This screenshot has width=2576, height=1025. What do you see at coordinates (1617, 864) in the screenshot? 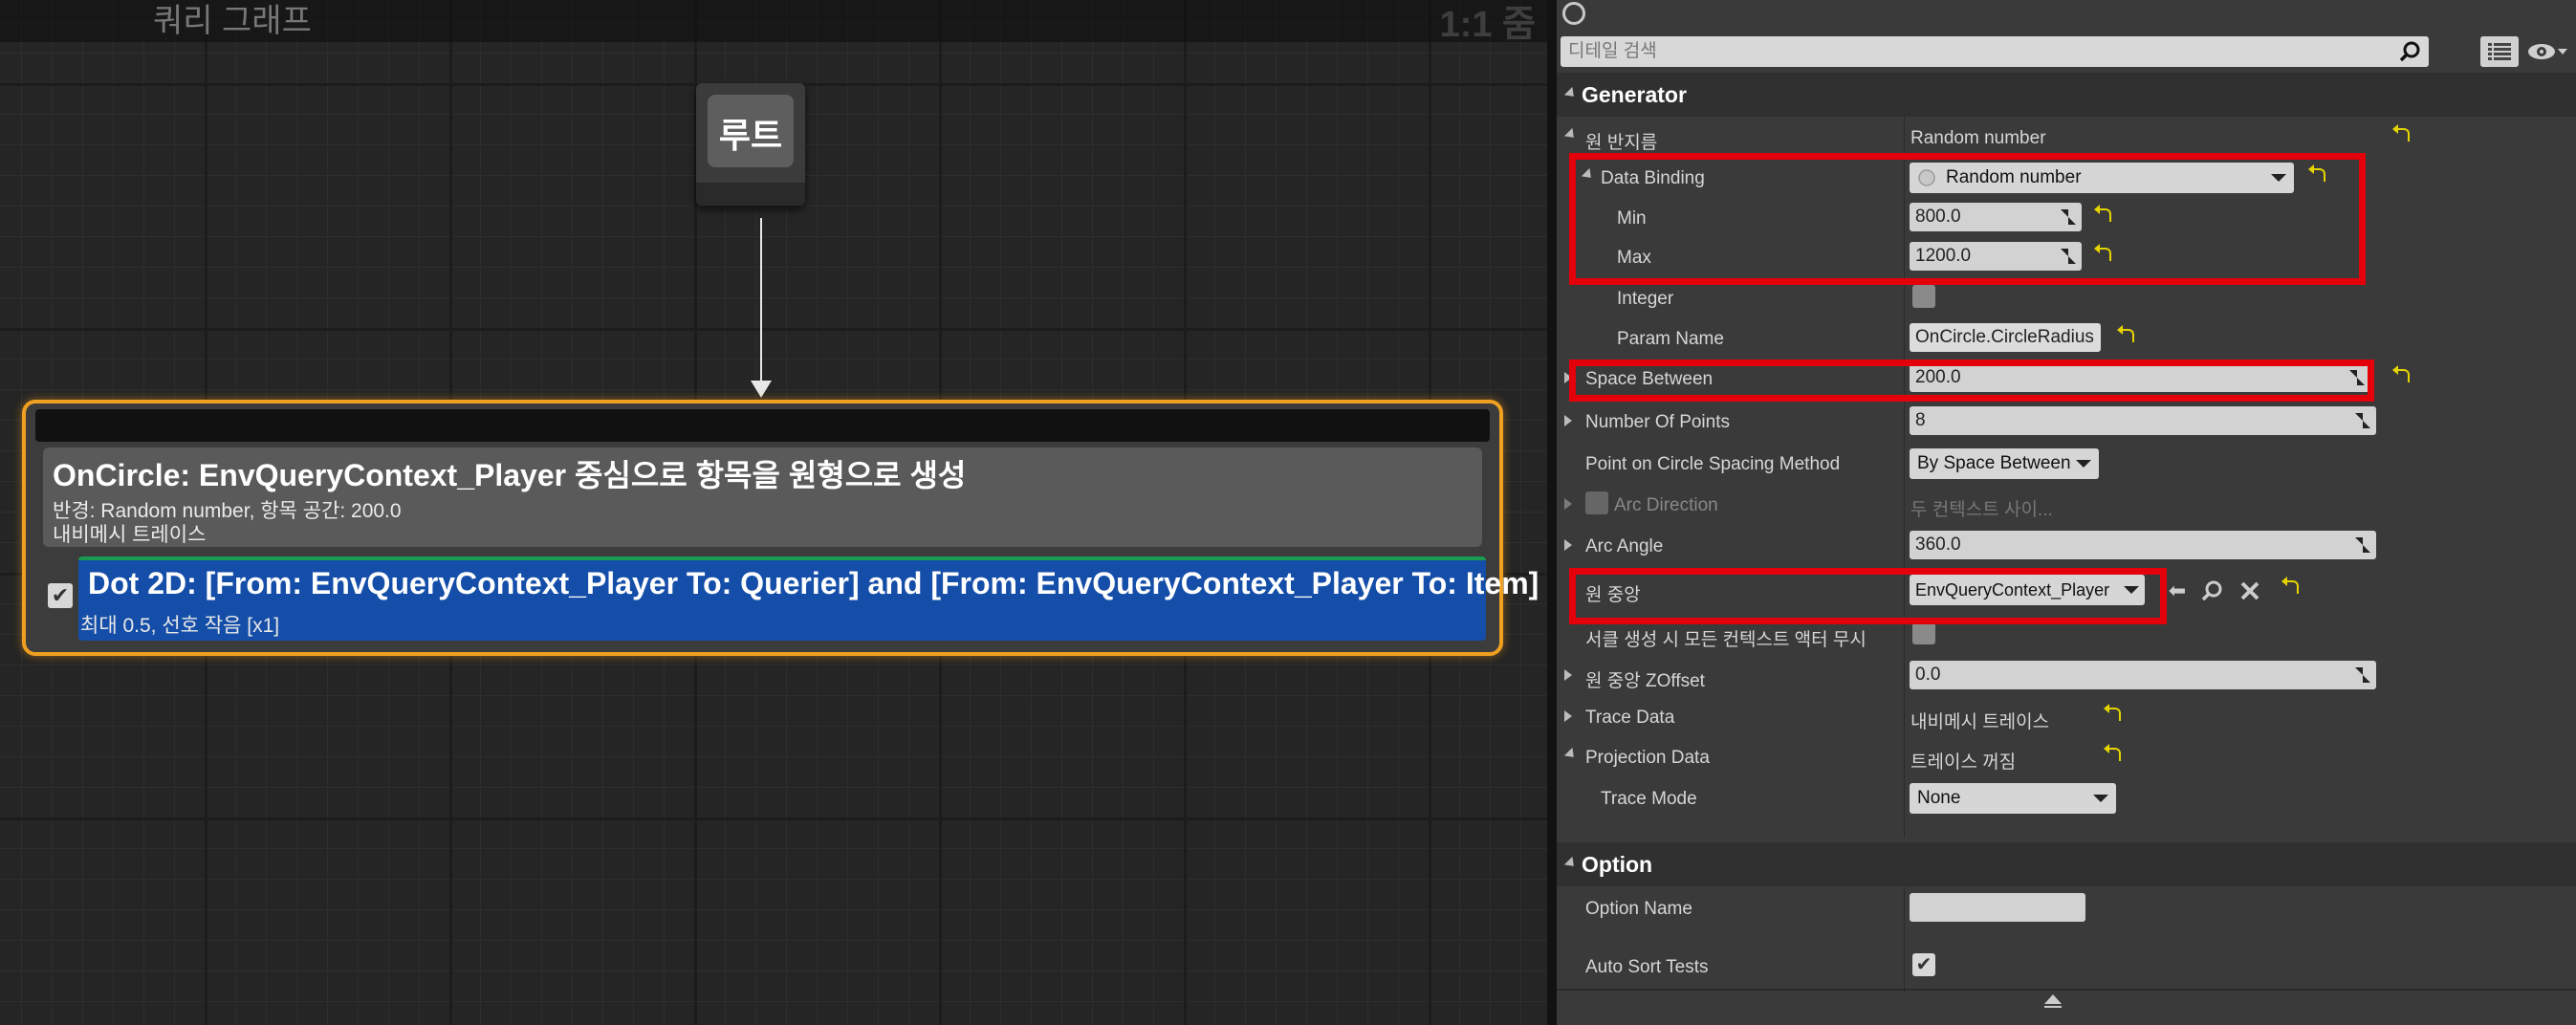
I see `category-label: Option` at bounding box center [1617, 864].